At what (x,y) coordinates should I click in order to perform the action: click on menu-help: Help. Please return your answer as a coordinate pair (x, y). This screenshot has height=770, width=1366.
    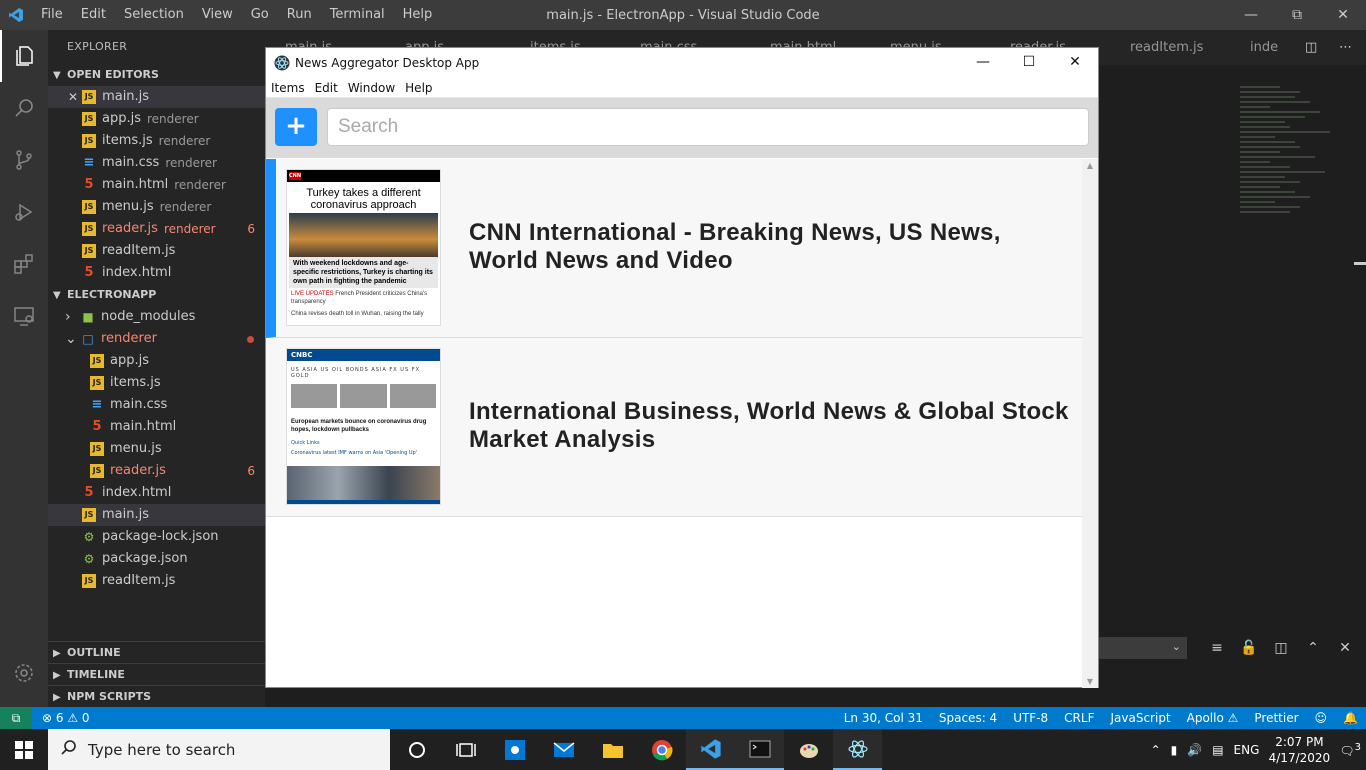
    Looking at the image, I should click on (418, 15).